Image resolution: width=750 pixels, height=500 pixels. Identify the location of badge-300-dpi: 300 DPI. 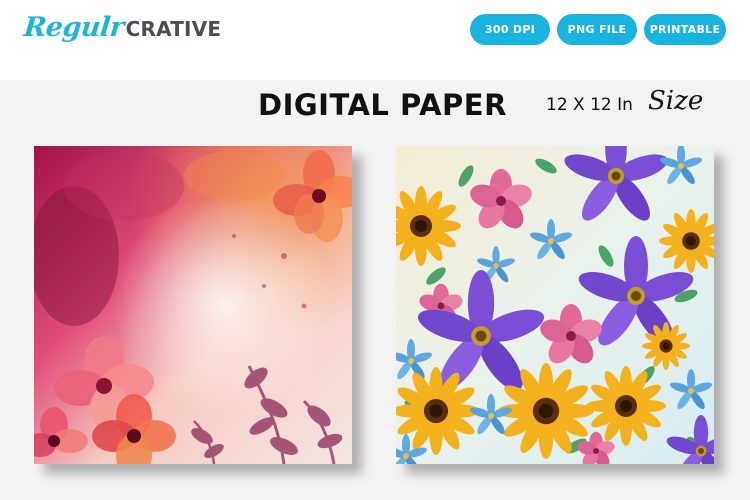
(510, 29).